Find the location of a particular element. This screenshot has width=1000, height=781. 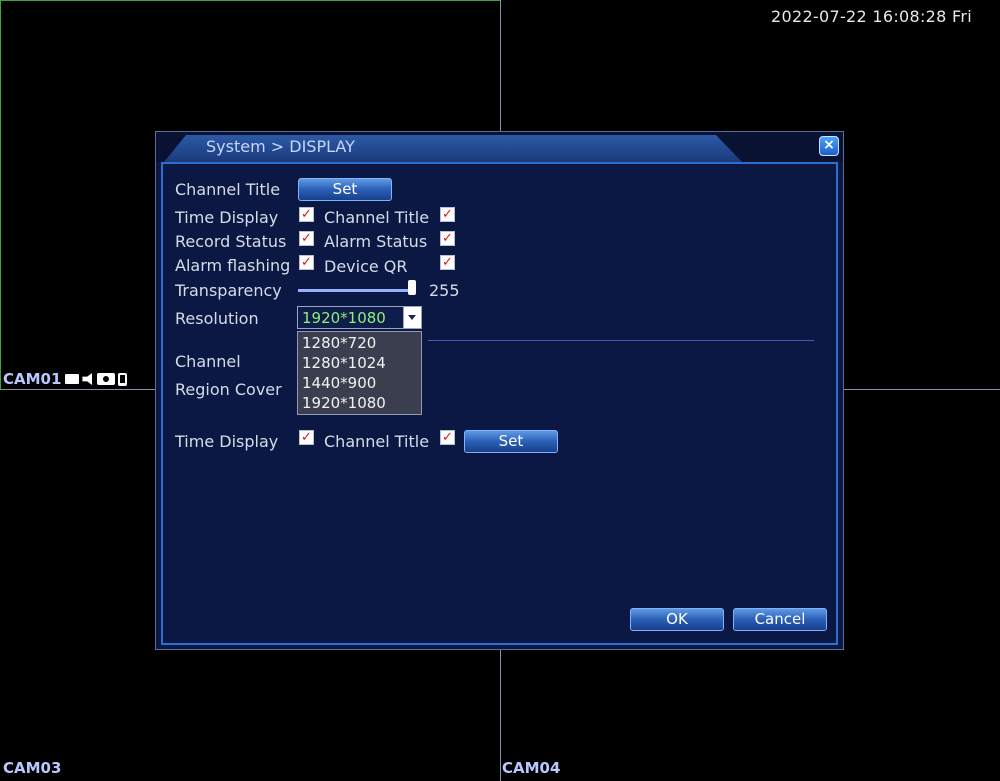

channel-label: Channel is located at coordinates (208, 361).